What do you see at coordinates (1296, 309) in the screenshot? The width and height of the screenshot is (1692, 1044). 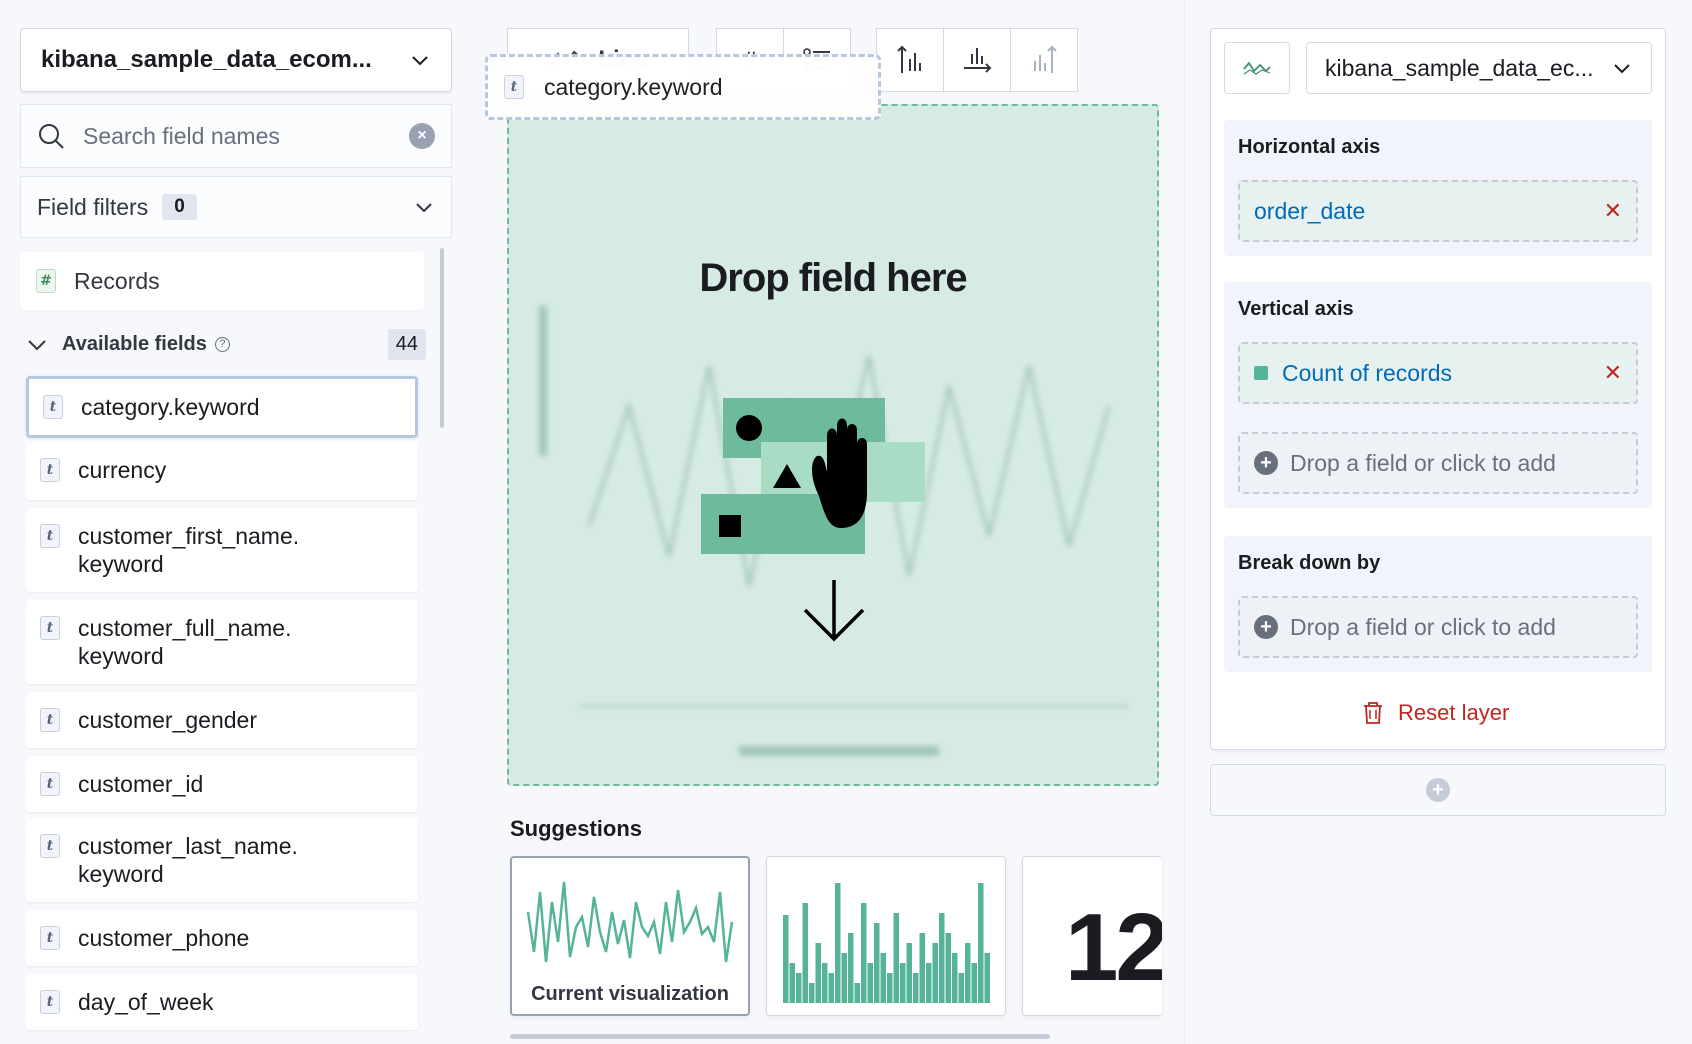 I see `vertical-axis-title: Vertical axis` at bounding box center [1296, 309].